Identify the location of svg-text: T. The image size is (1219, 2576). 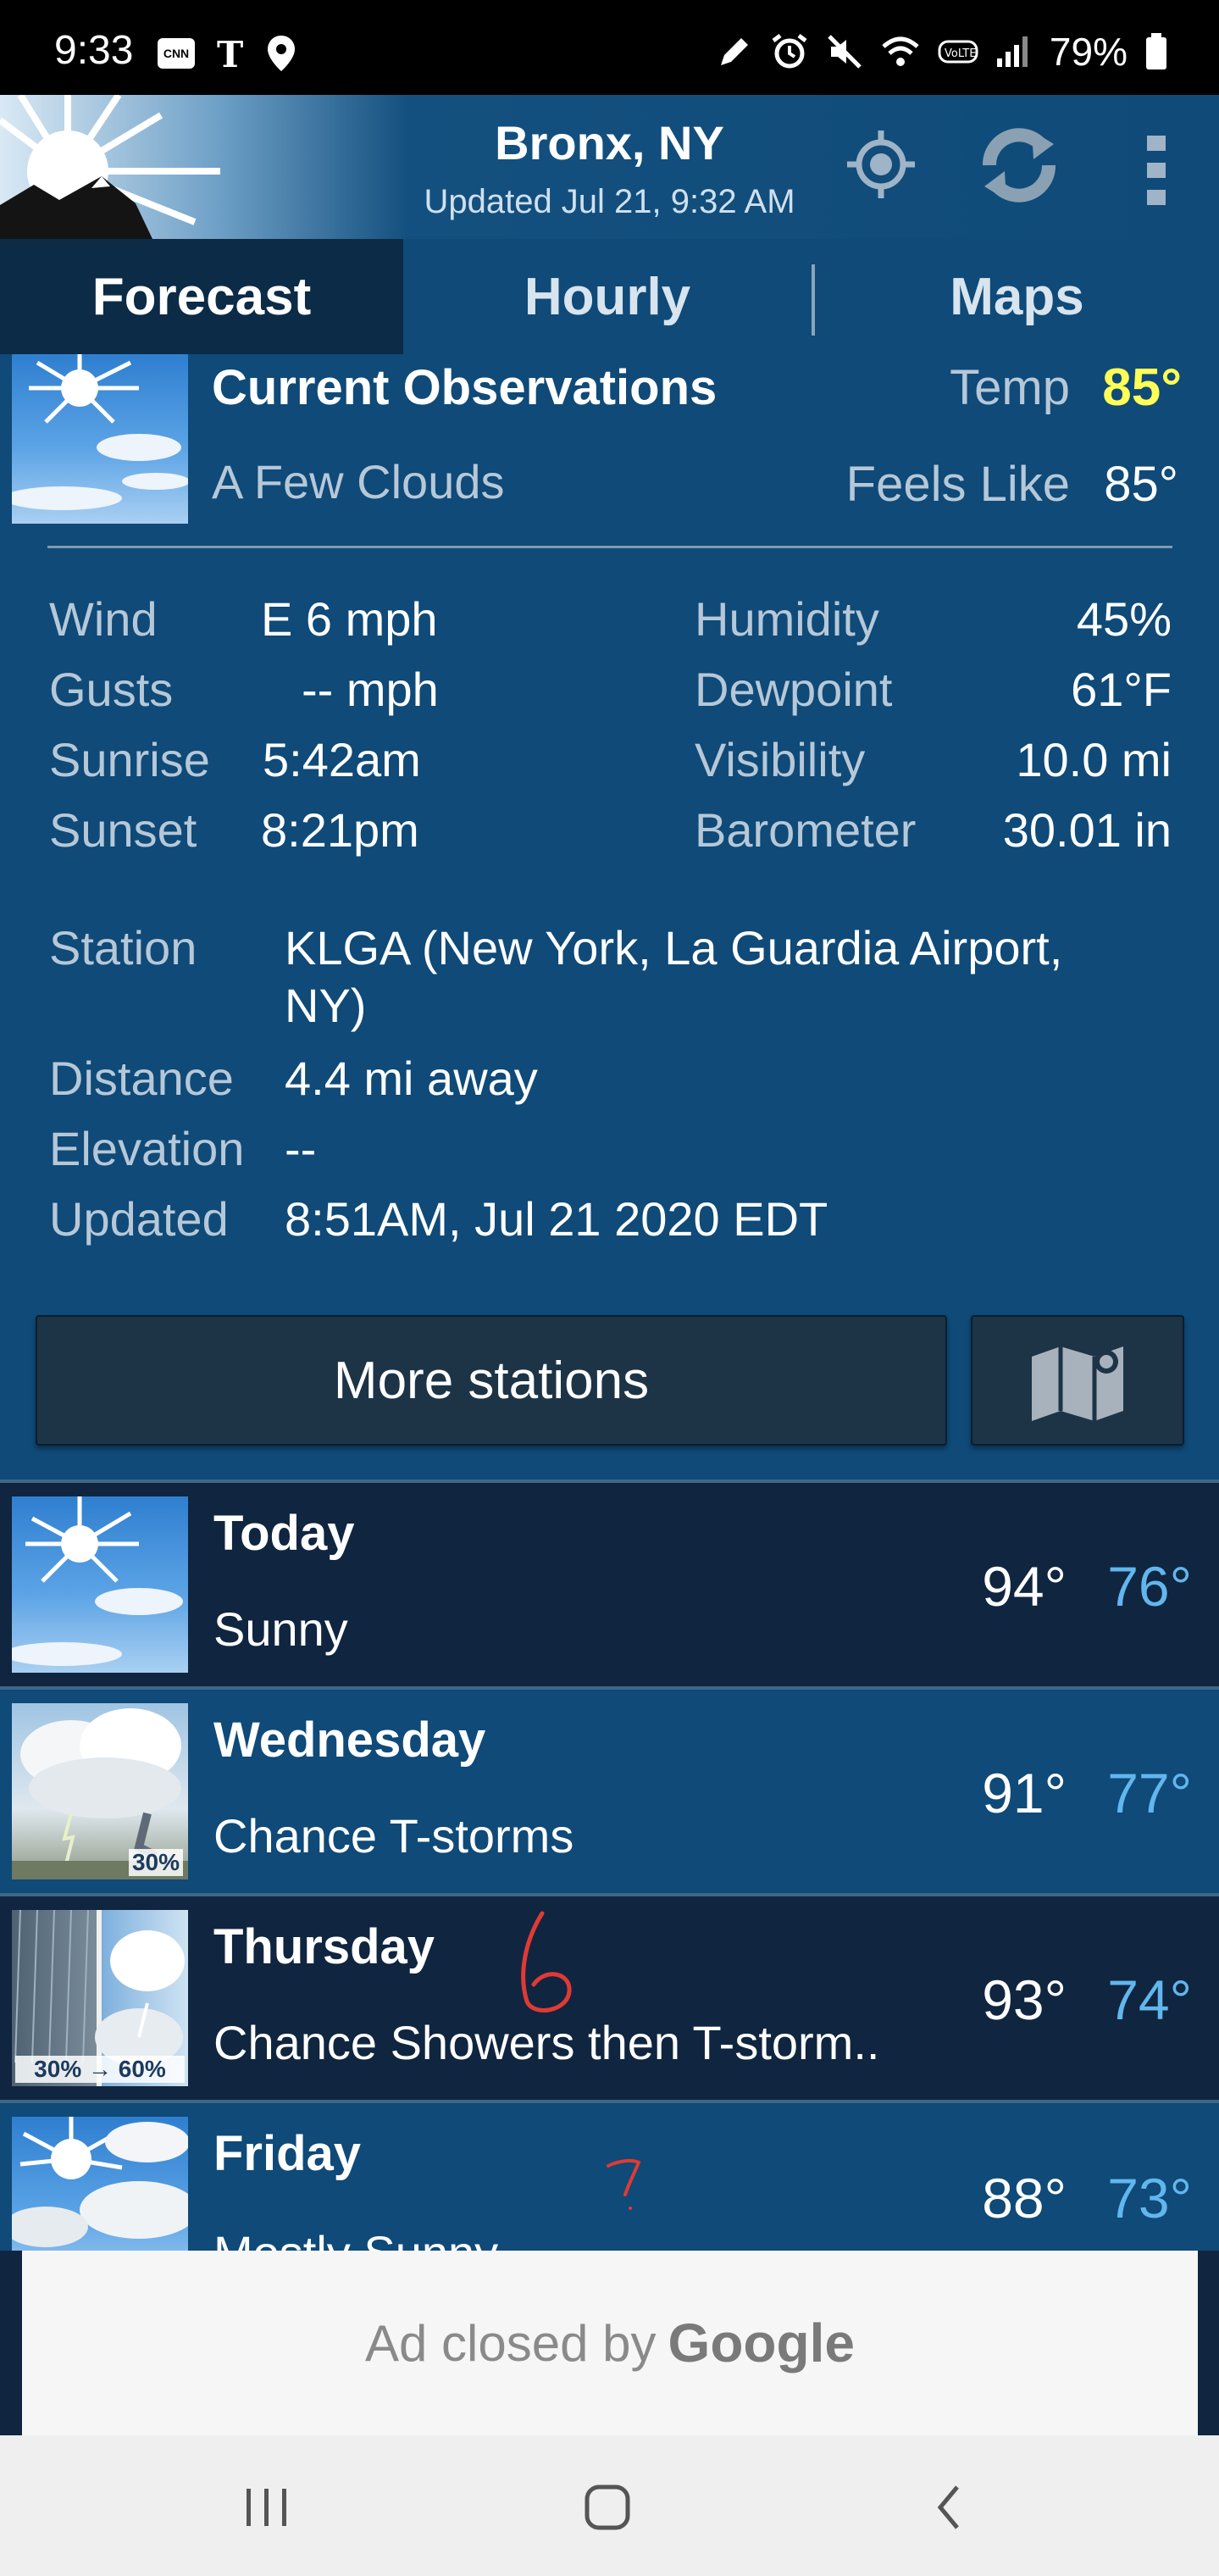
(230, 53).